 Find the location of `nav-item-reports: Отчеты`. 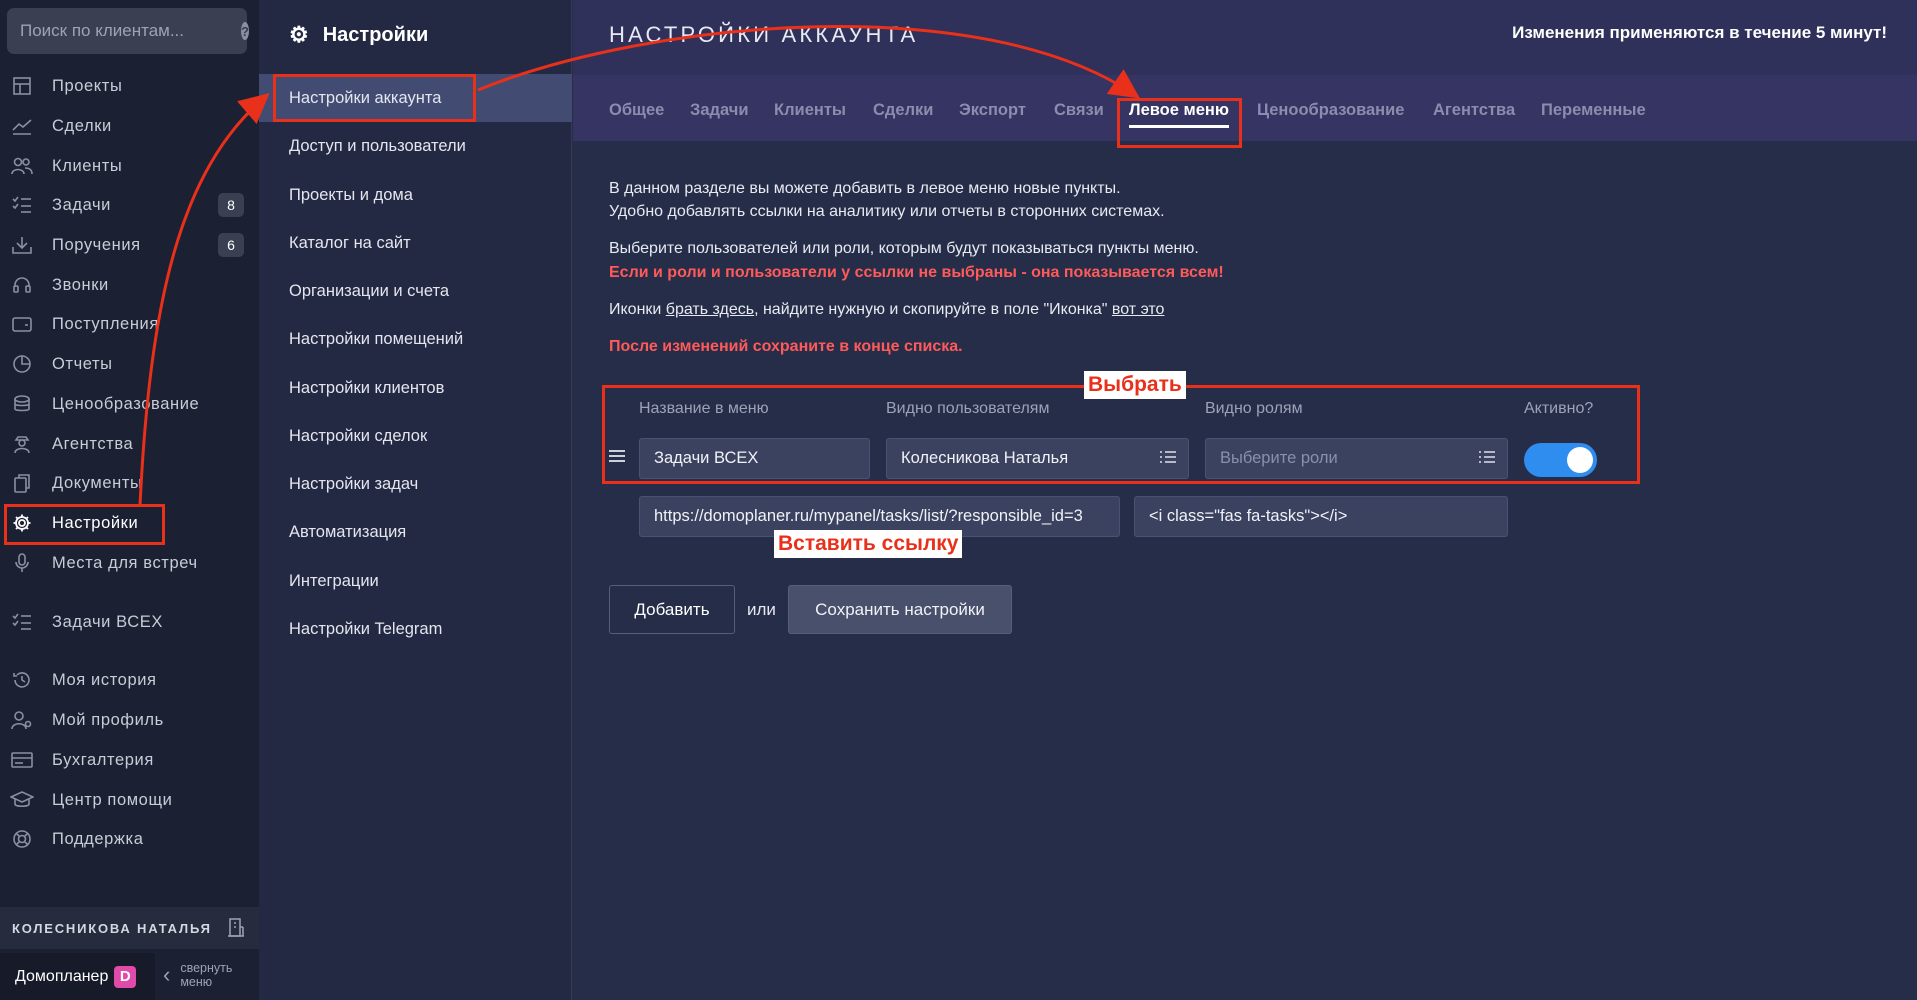

nav-item-reports: Отчеты is located at coordinates (129, 364).